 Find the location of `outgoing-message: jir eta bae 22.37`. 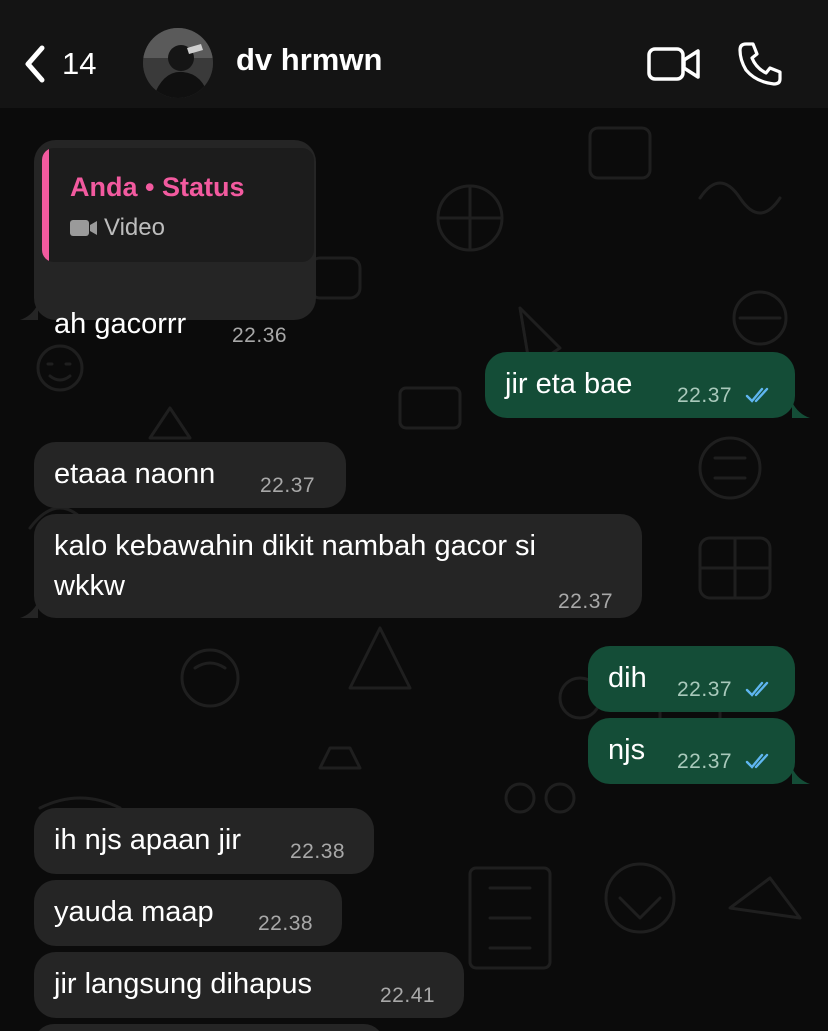

outgoing-message: jir eta bae 22.37 is located at coordinates (640, 385).